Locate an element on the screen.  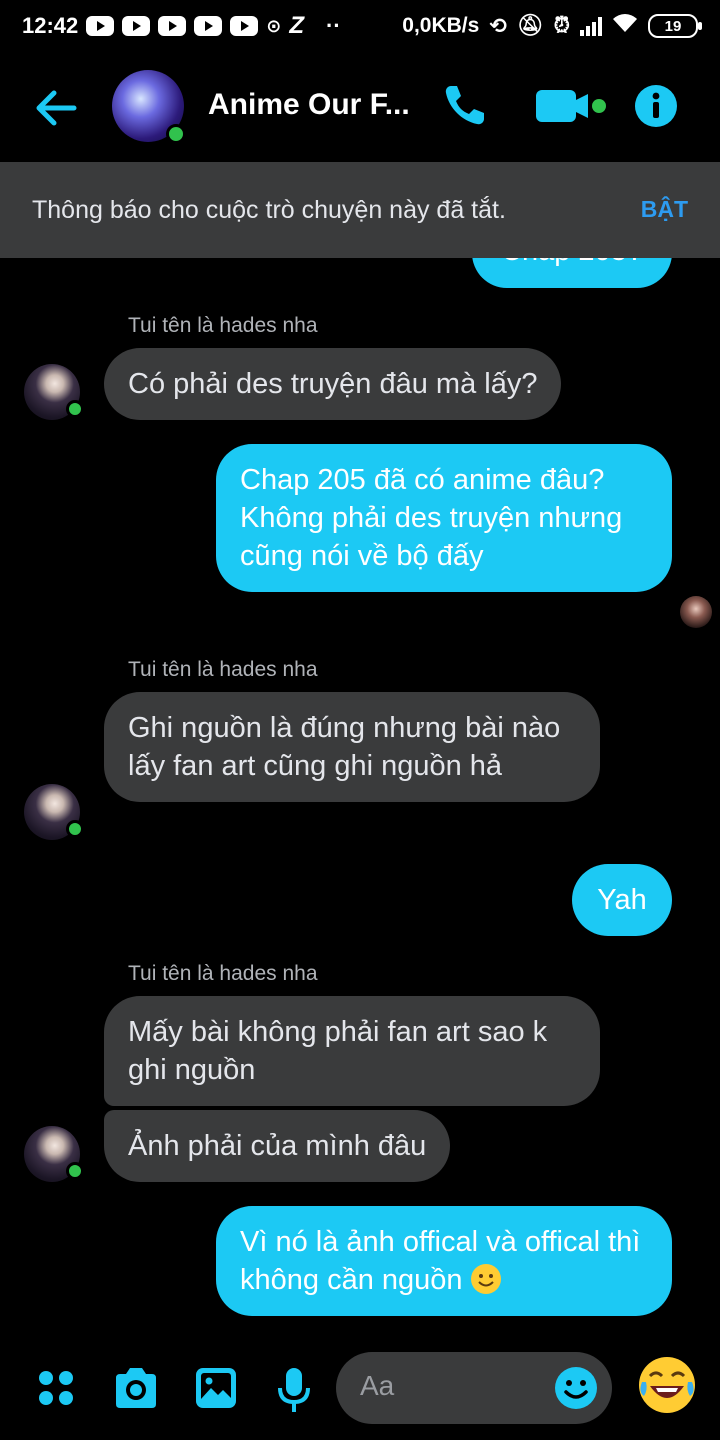
message-text: Ảnh phải của mình đâu is located at coordinates (277, 1146).